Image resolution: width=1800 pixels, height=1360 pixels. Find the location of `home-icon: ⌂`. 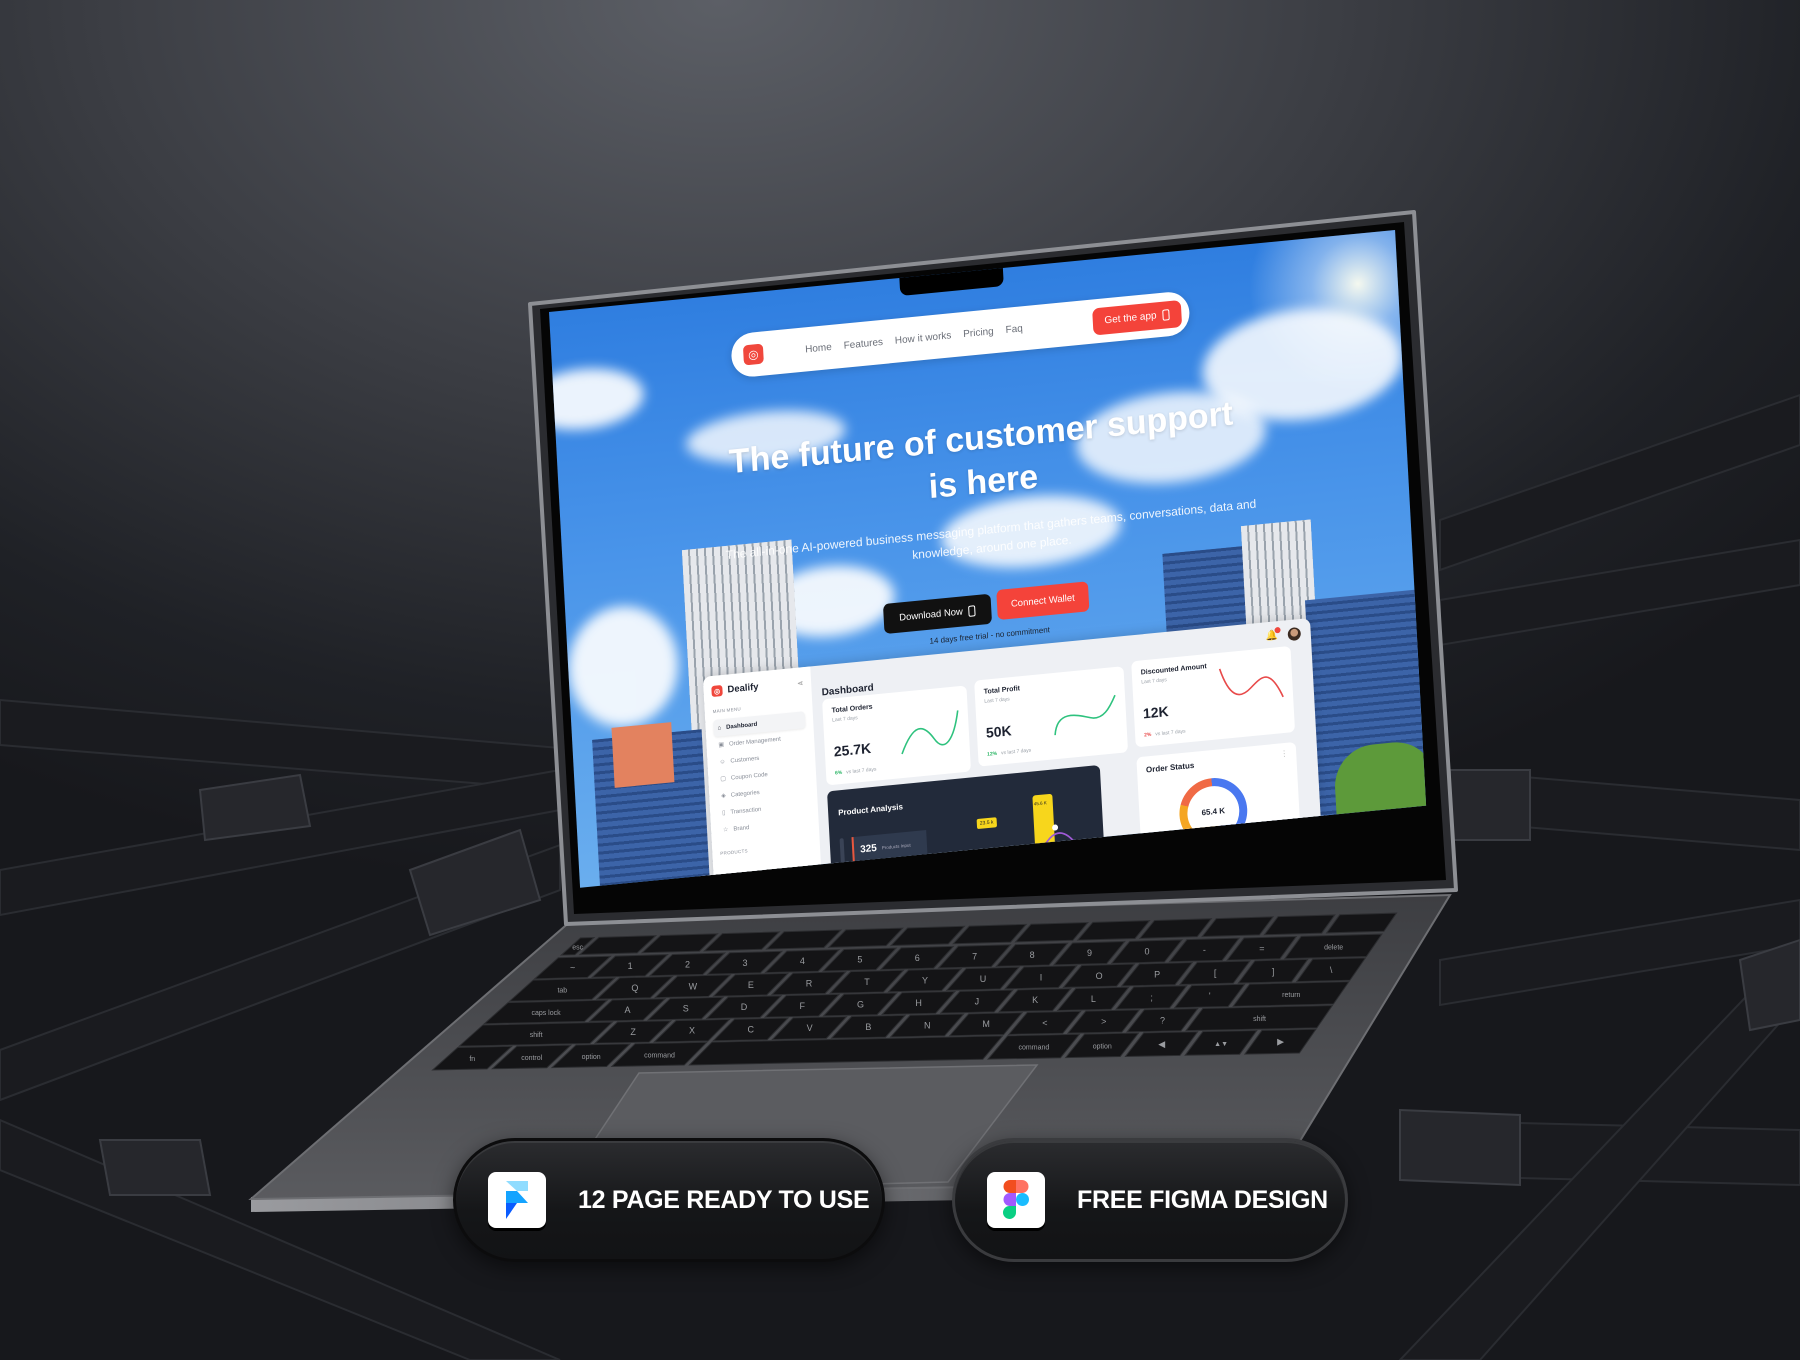

home-icon: ⌂ is located at coordinates (719, 728).